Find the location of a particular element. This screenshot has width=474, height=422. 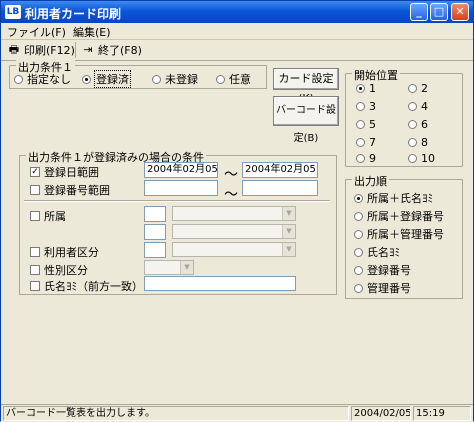

gender-label: 性別区分 is located at coordinates (66, 270).